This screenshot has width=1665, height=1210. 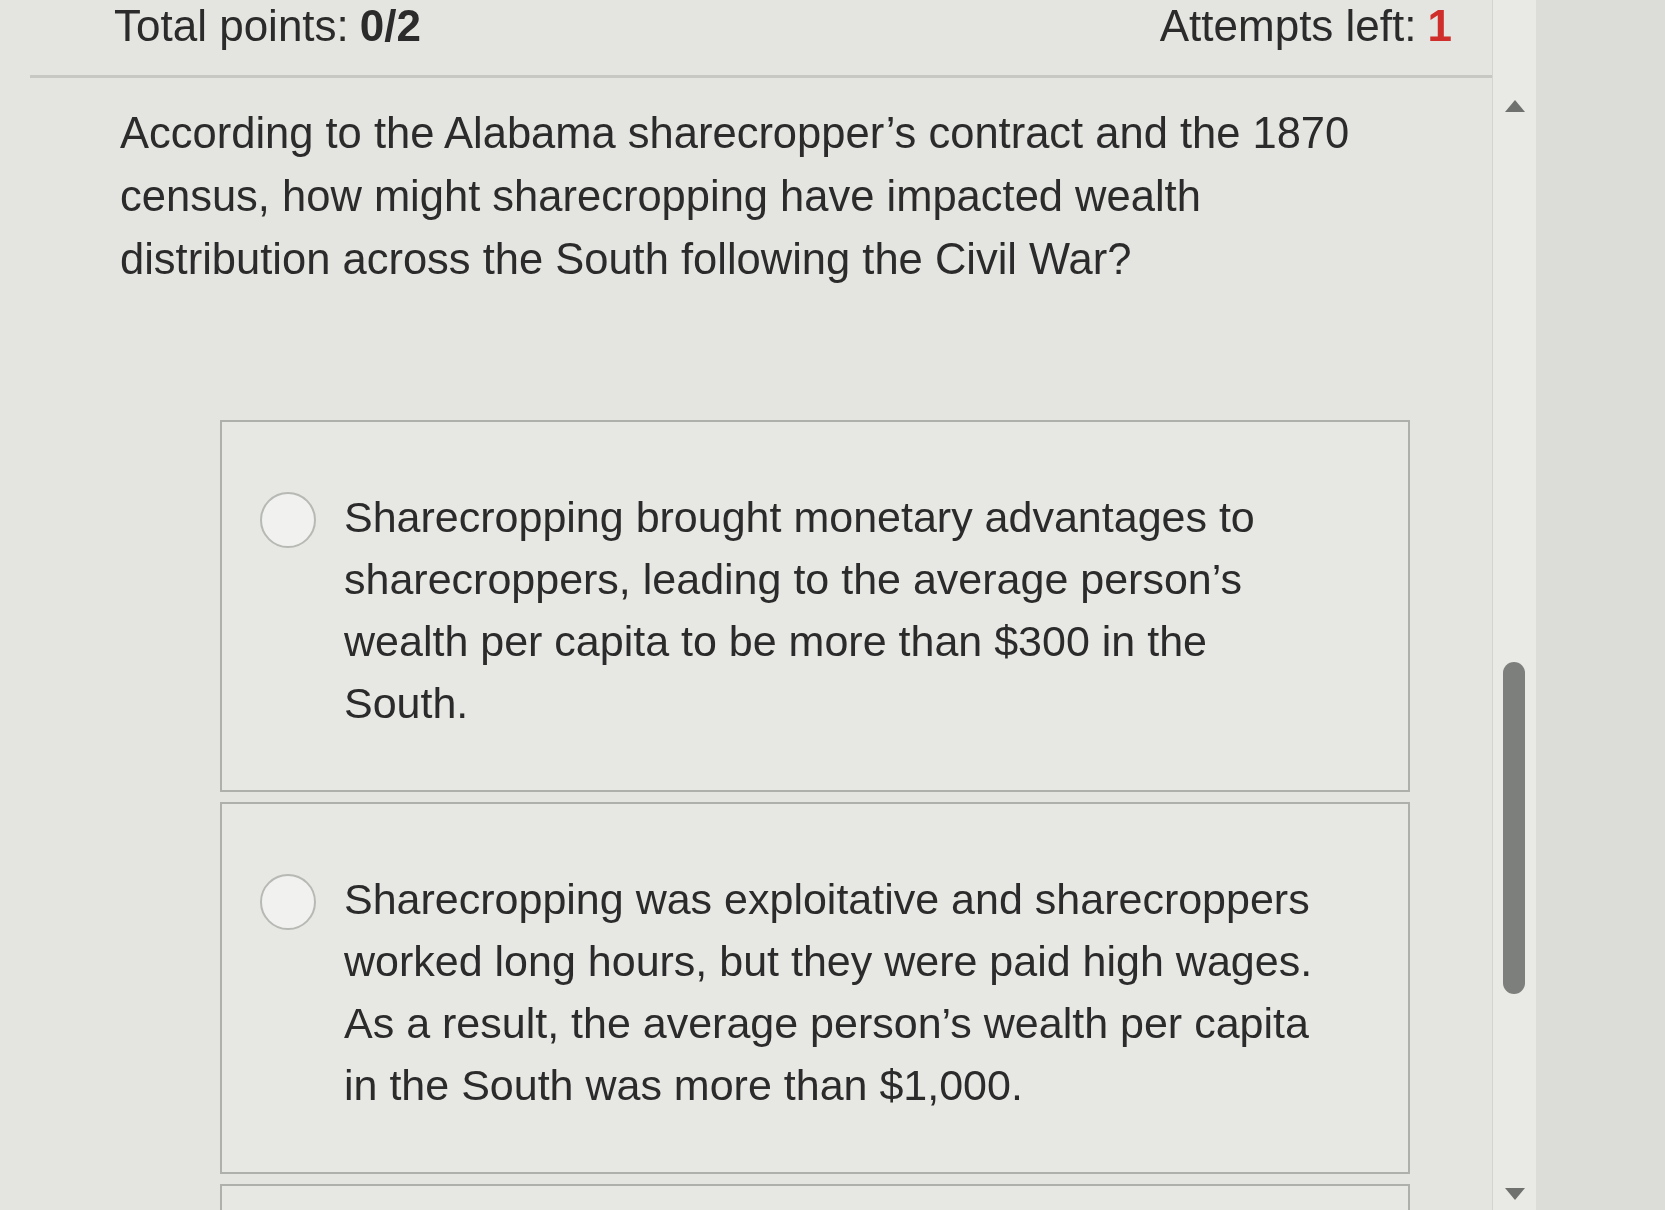 What do you see at coordinates (829, 992) in the screenshot?
I see `answer-text: Sharecropping was exploitative and sharecroppers worked long hours, but they were paid high wages. As a result, the average person’s wealth per capita in the South was more than $1,000.` at bounding box center [829, 992].